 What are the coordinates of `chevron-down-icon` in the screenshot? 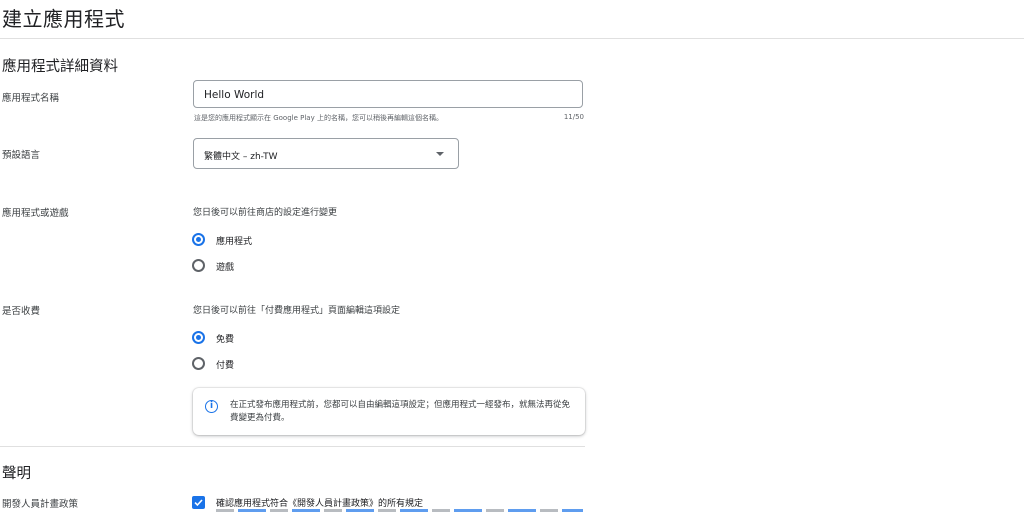 It's located at (440, 154).